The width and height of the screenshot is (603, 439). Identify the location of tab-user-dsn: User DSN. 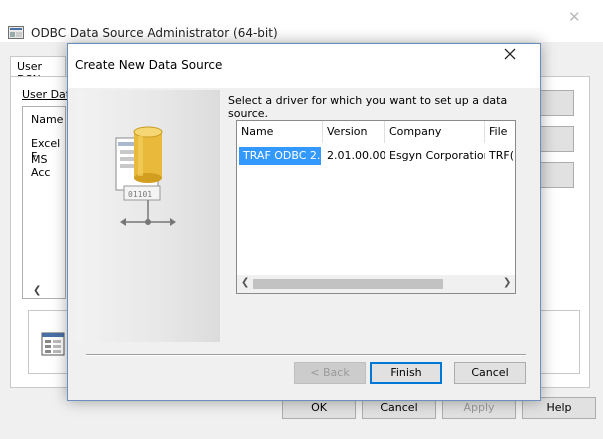
(38, 71).